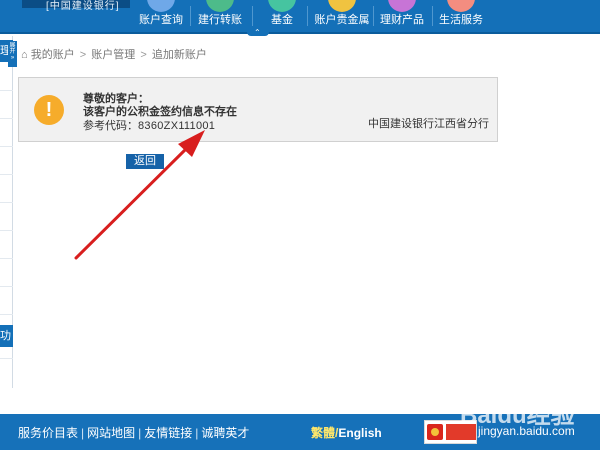  I want to click on breadcrumb-item-account-management: 账户管理, so click(113, 55).